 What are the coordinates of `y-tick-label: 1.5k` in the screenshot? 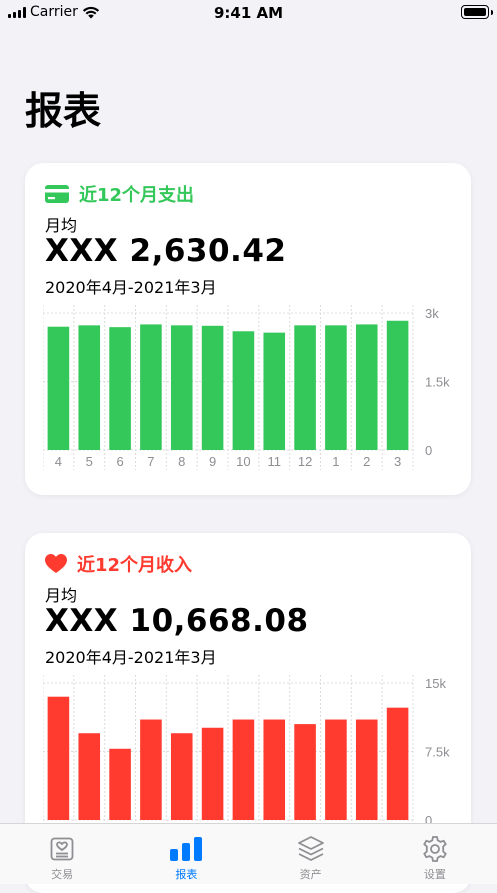 It's located at (437, 382).